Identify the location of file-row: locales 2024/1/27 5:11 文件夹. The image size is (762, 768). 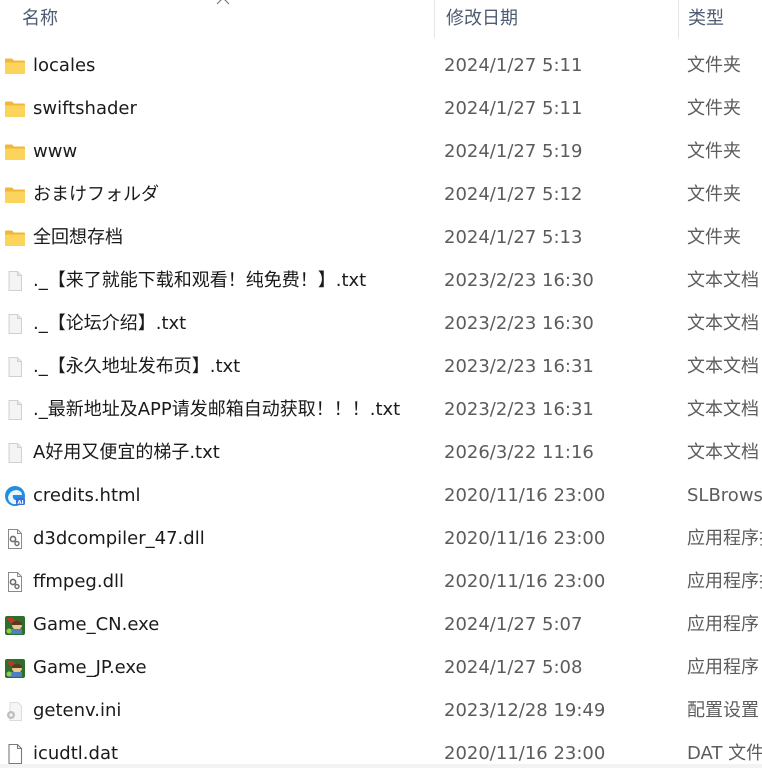
(381, 65).